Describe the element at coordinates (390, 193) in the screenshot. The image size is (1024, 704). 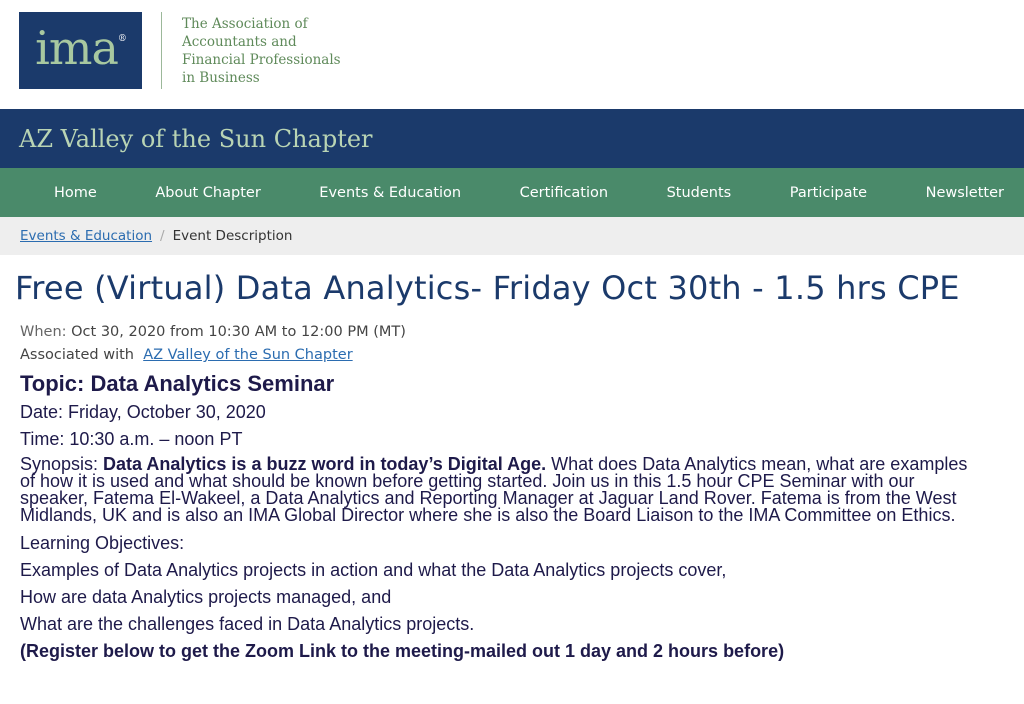
I see `nav-item-events-education: Events & Education` at that location.